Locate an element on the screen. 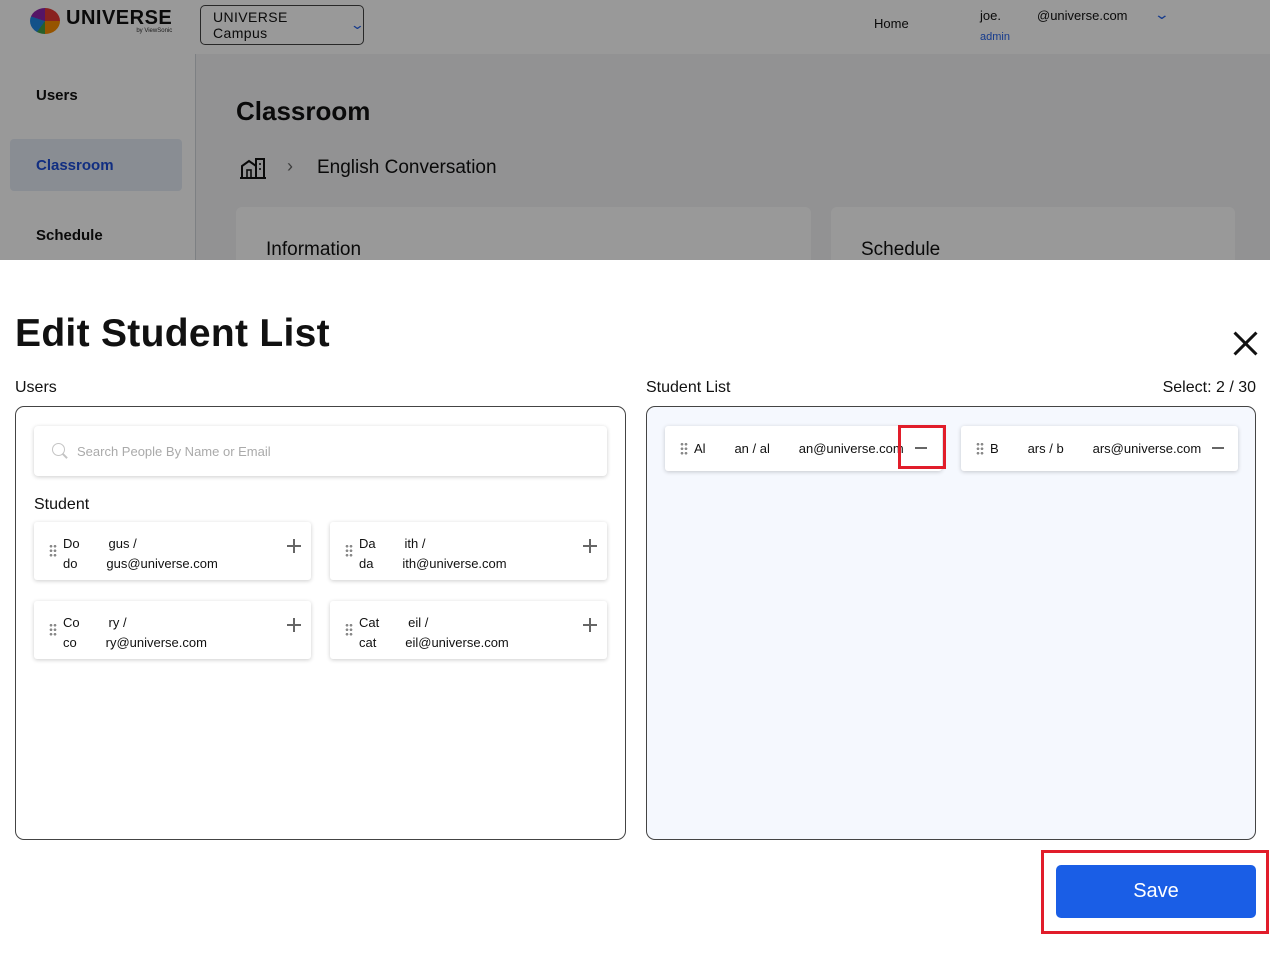  selected-student-card: B ars / b ars@universe.com is located at coordinates (1099, 448).